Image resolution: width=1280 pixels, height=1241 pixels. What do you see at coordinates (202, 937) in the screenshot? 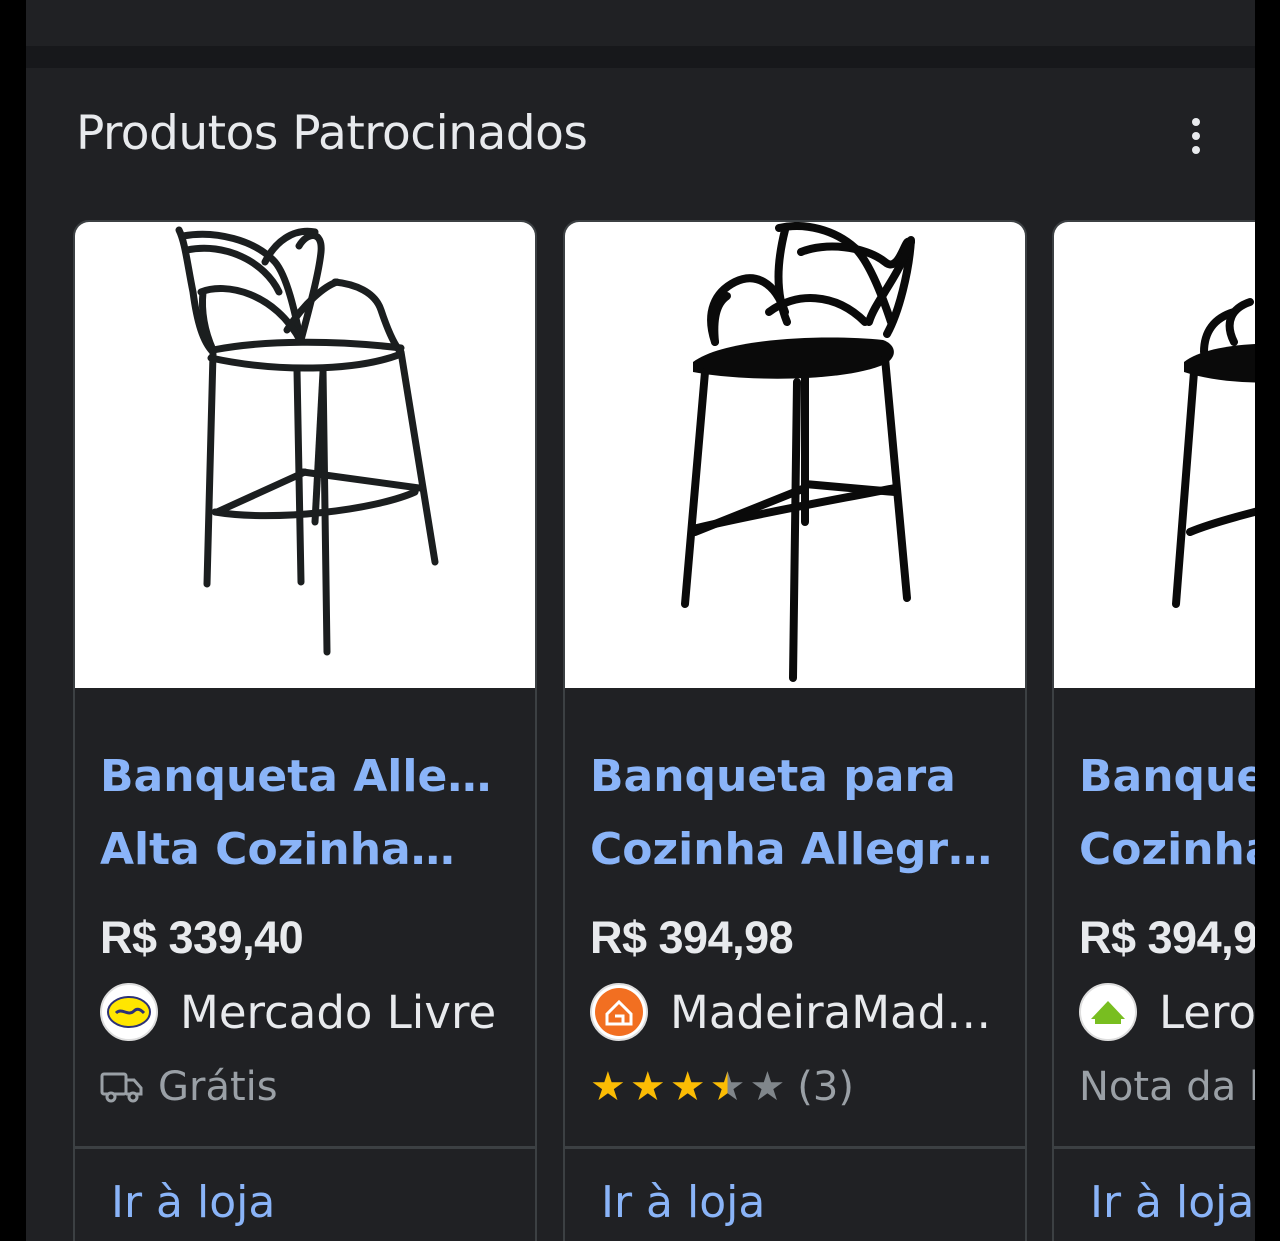
I see `product-price: R$ 339,40` at bounding box center [202, 937].